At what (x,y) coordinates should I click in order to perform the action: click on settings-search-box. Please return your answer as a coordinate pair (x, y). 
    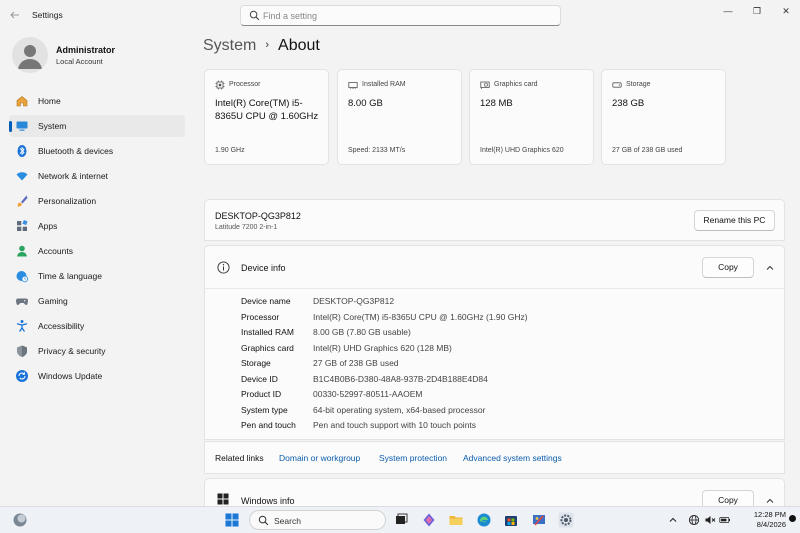
    Looking at the image, I should click on (400, 15).